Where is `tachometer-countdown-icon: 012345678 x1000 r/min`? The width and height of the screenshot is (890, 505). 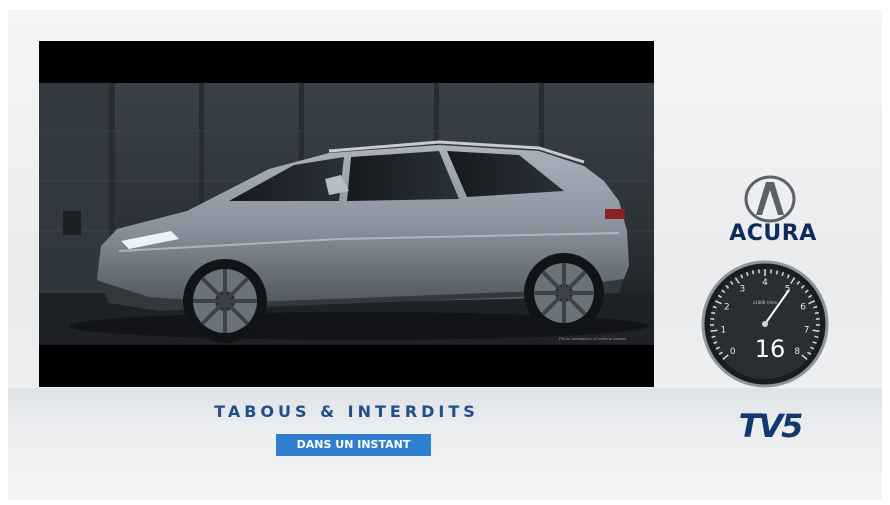
tachometer-countdown-icon: 012345678 x1000 r/min is located at coordinates (765, 324).